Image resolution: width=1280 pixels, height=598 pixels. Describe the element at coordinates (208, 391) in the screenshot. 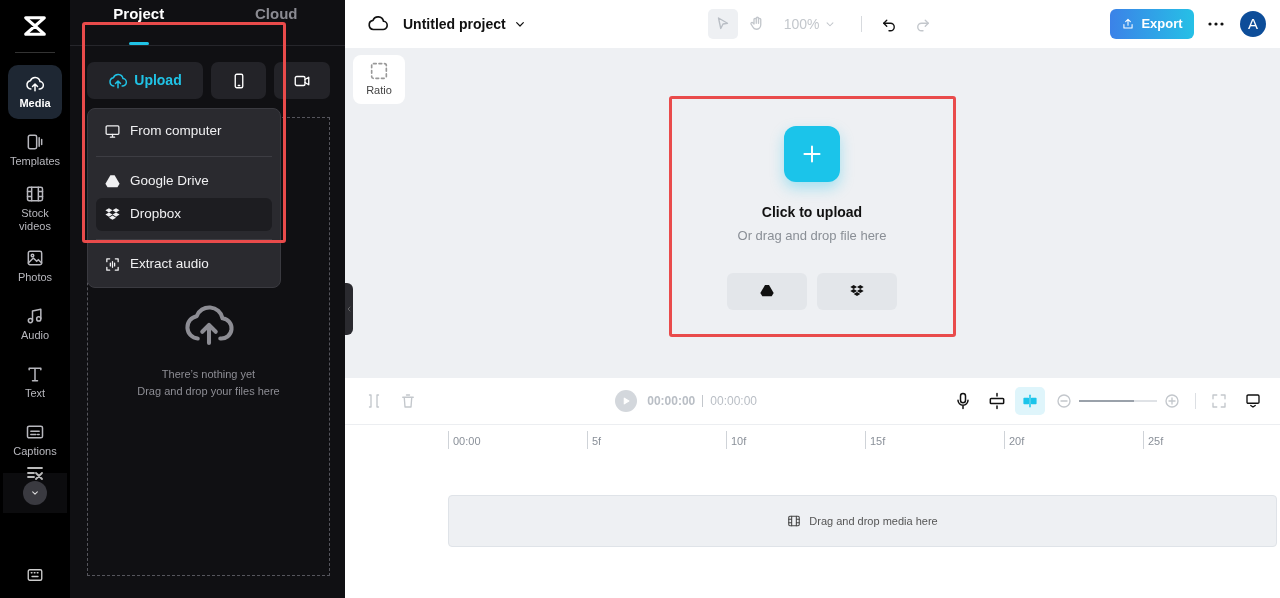

I see `empty-state-hint: Drag and drop your files here` at that location.